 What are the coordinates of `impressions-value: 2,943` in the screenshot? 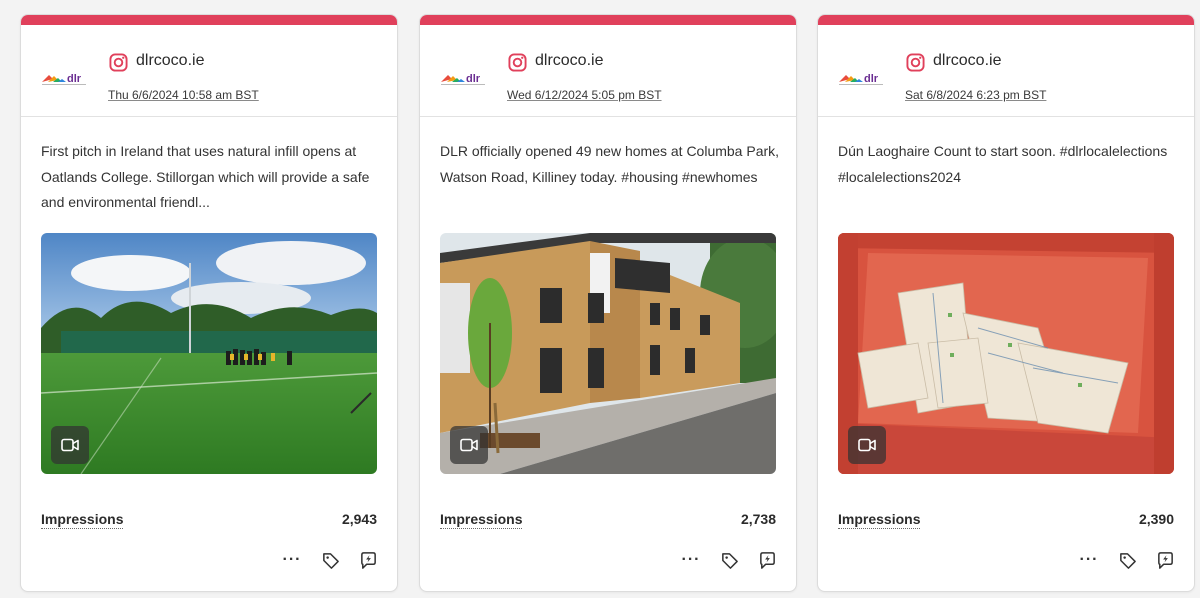 It's located at (359, 519).